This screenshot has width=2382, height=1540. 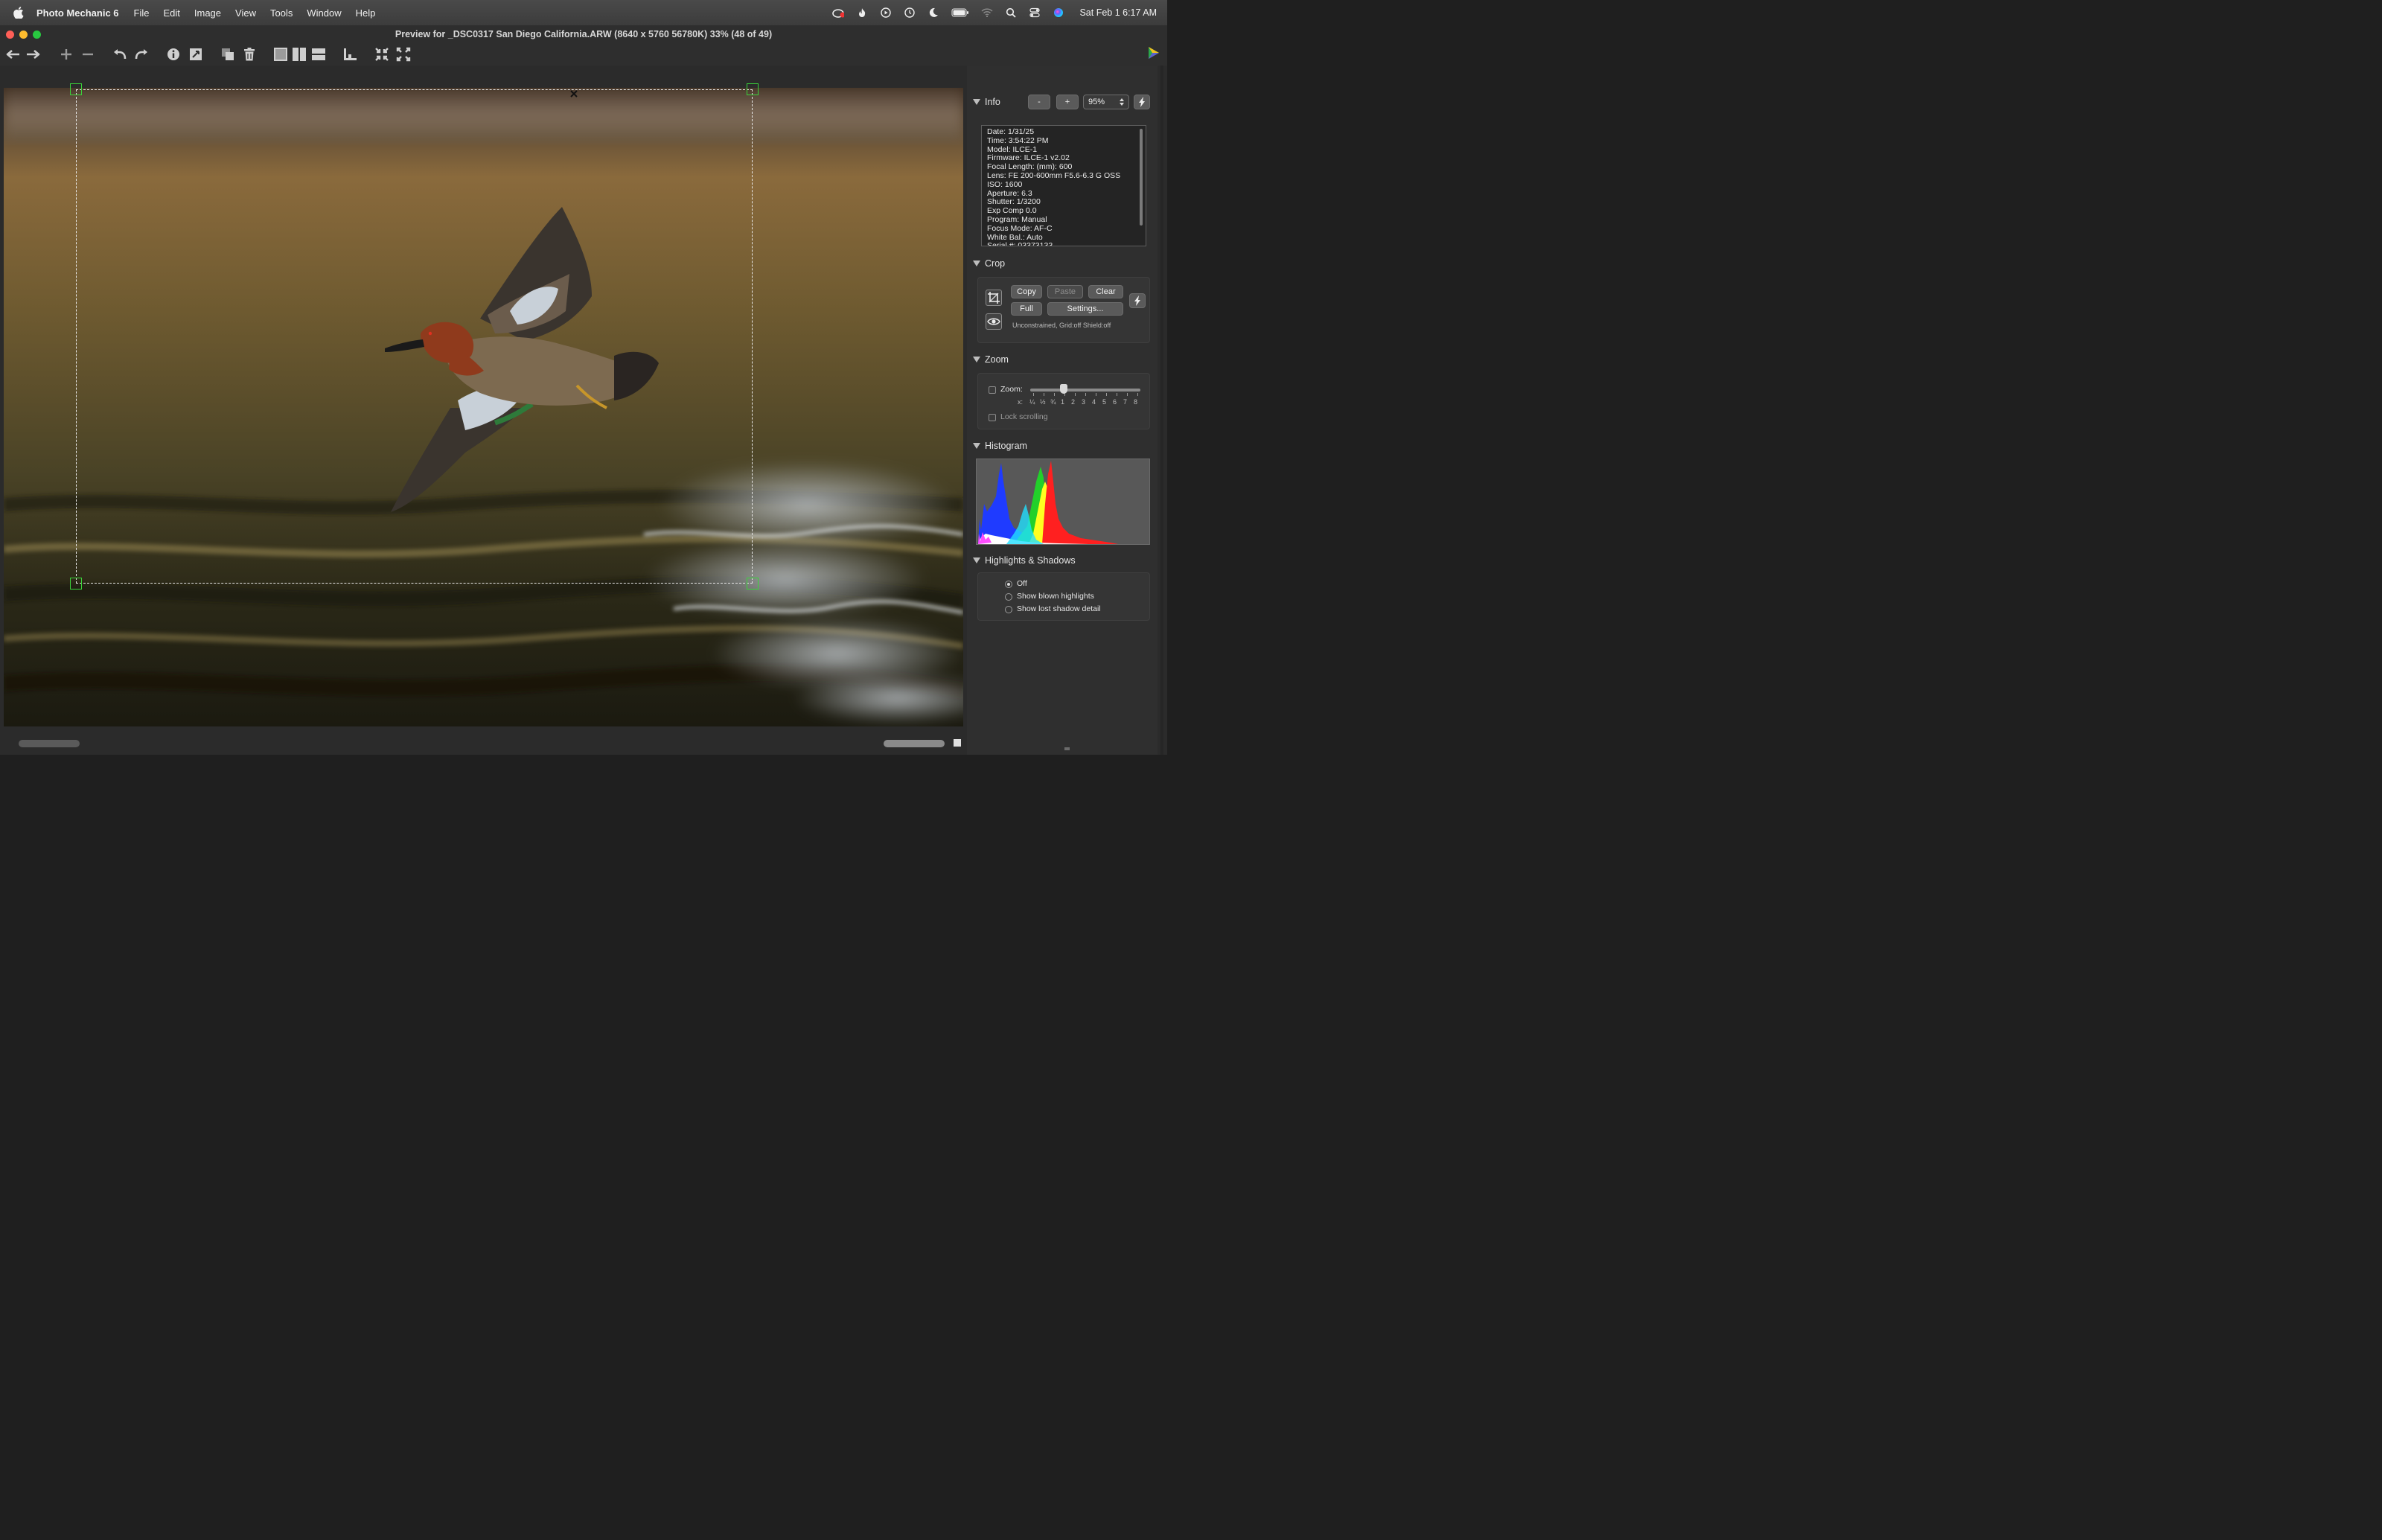 I want to click on search-icon, so click(x=1011, y=13).